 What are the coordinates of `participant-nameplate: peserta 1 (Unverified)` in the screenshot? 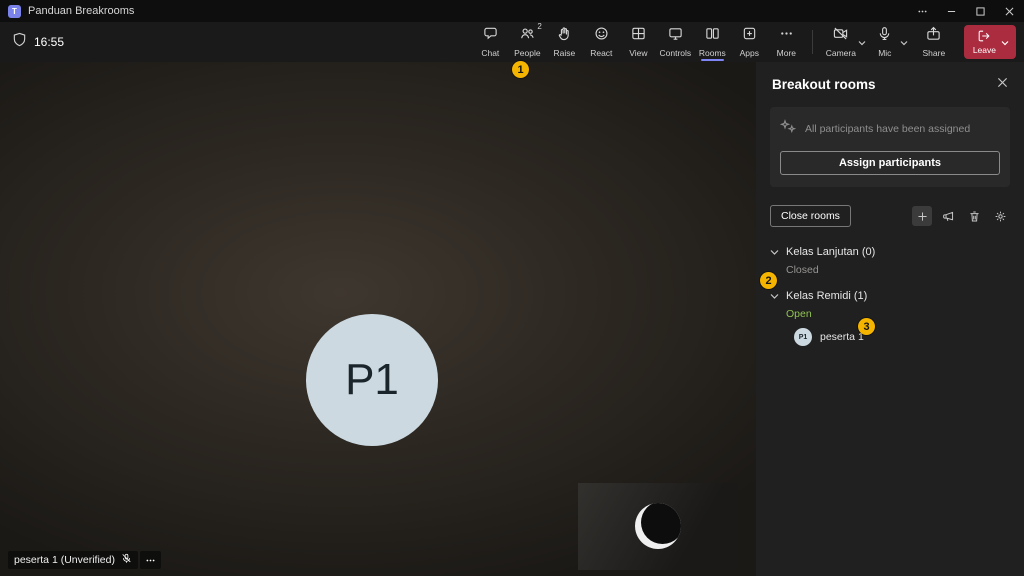 It's located at (84, 560).